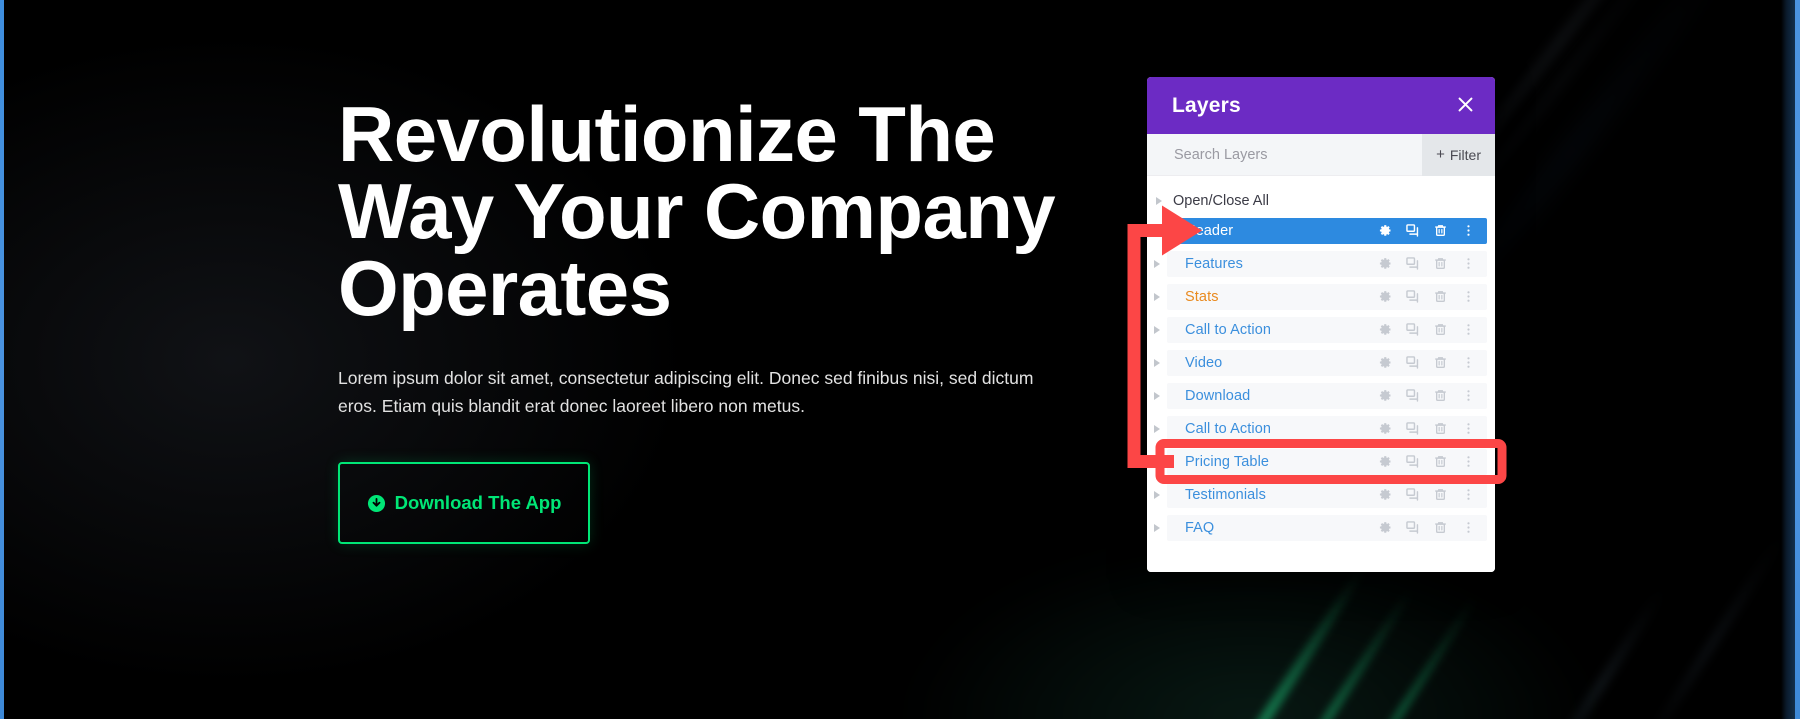 This screenshot has width=1800, height=719. I want to click on viewport-edge-dark-right, so click(1788, 359).